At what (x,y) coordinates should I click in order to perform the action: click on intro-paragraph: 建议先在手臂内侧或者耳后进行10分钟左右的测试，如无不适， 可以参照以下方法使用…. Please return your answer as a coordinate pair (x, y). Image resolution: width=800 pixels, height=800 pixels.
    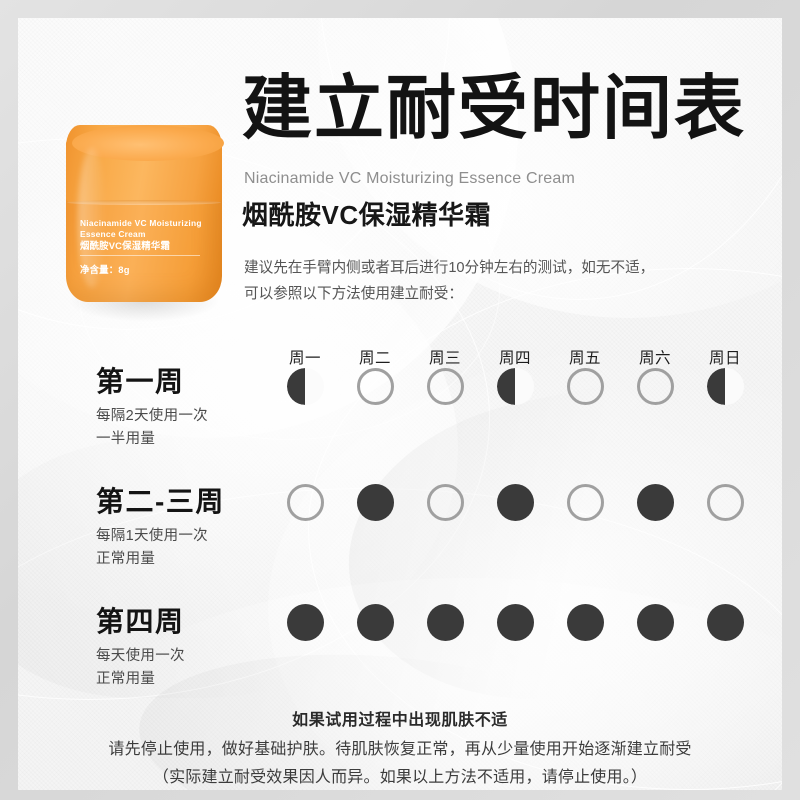
    Looking at the image, I should click on (509, 281).